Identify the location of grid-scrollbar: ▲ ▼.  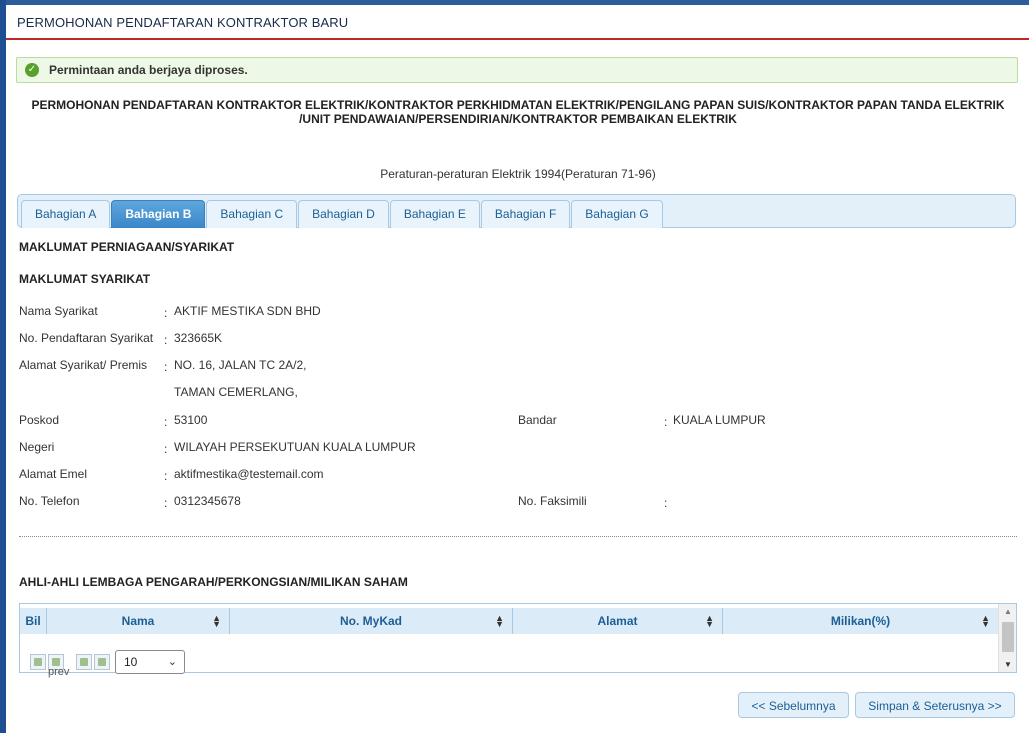
(1007, 638).